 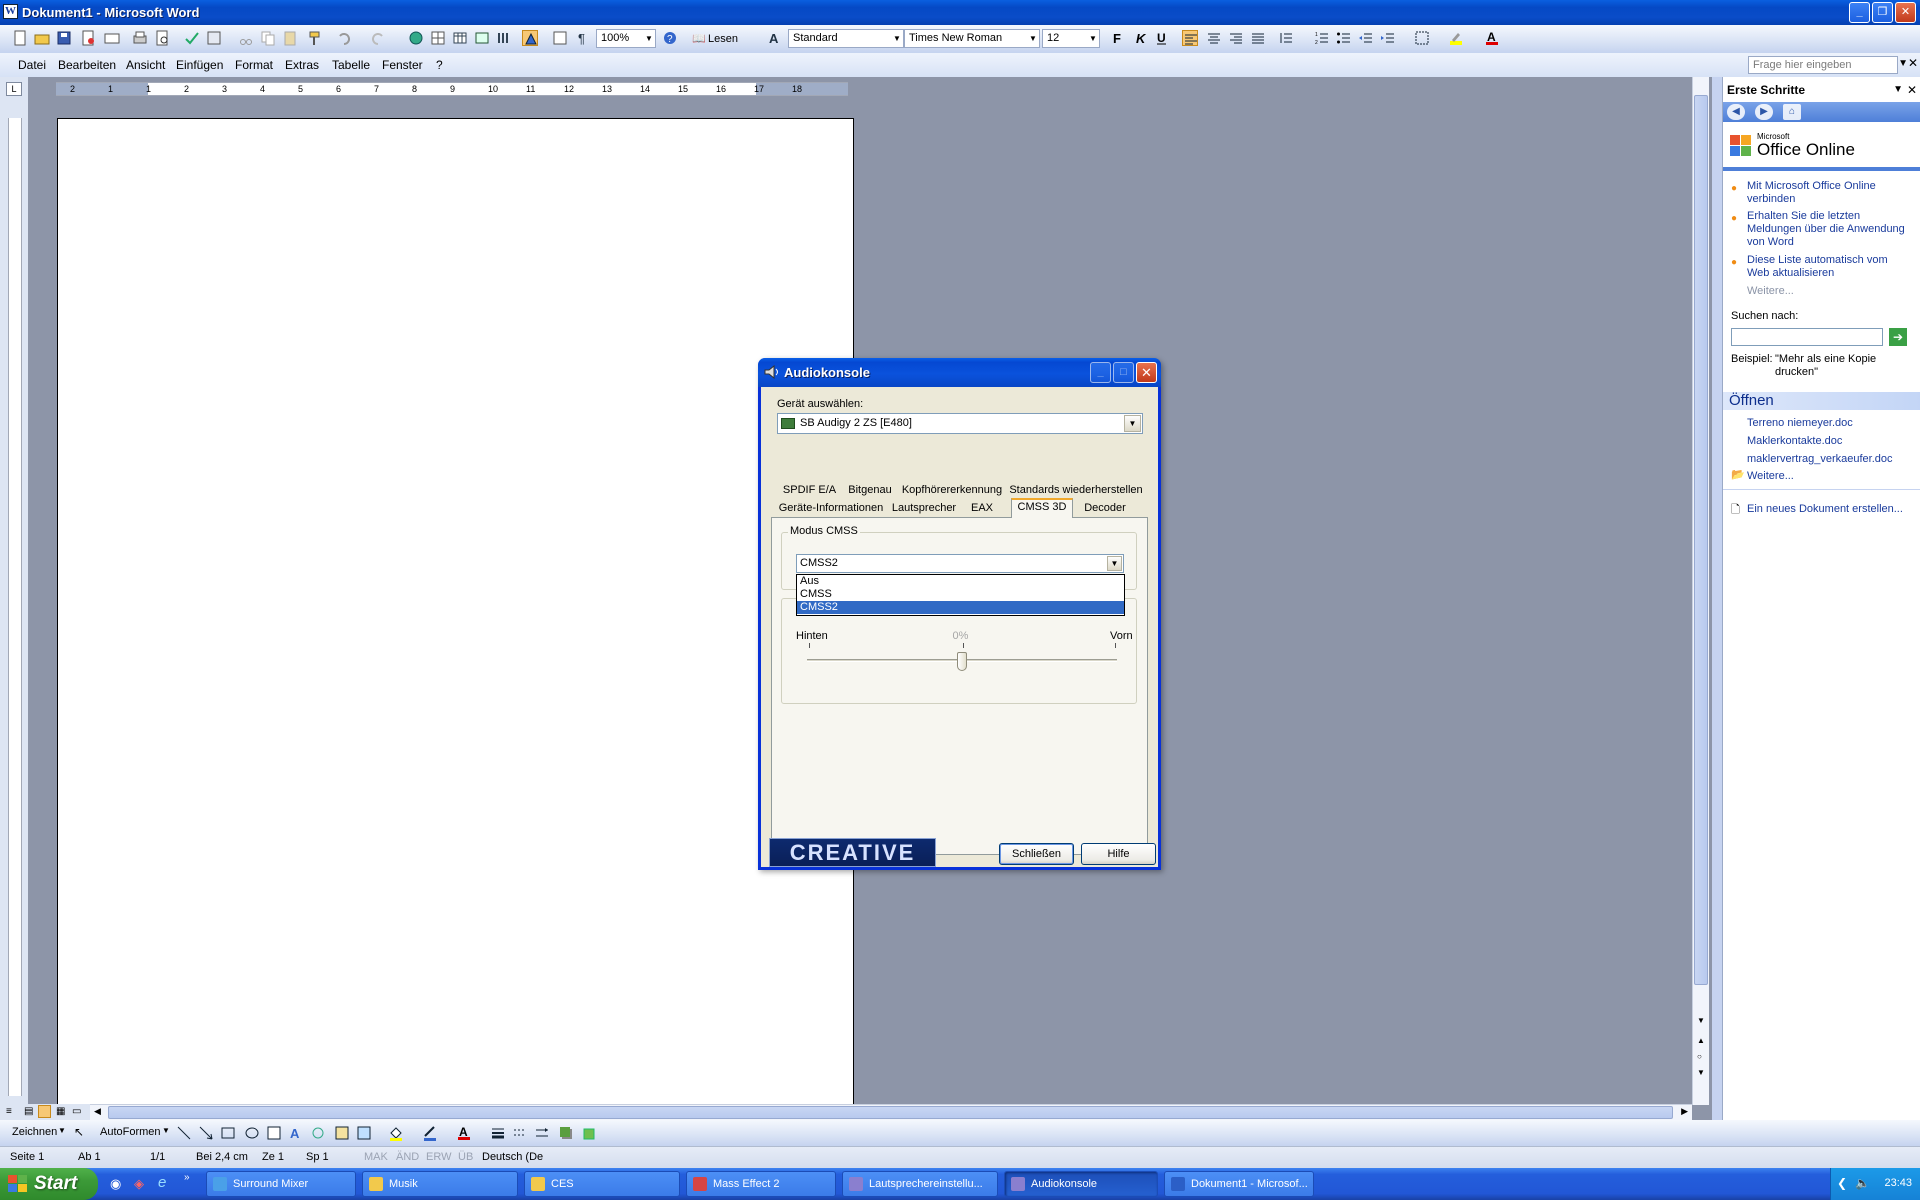 What do you see at coordinates (206, 1133) in the screenshot?
I see `arrow-icon` at bounding box center [206, 1133].